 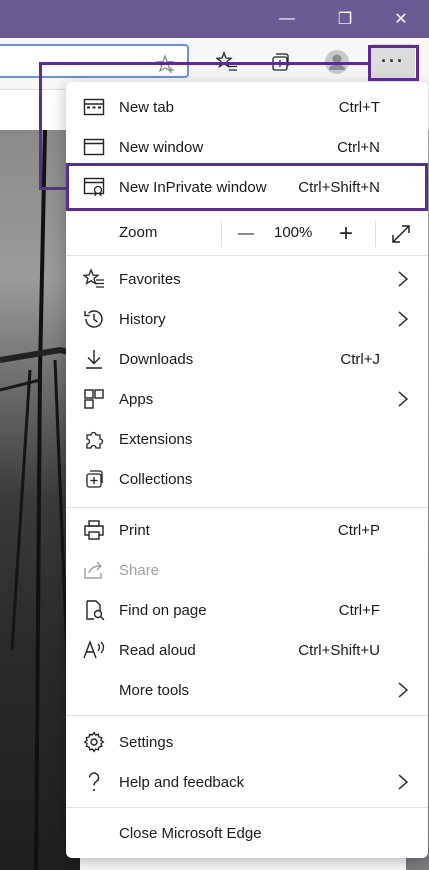 What do you see at coordinates (94, 399) in the screenshot?
I see `apps-icon` at bounding box center [94, 399].